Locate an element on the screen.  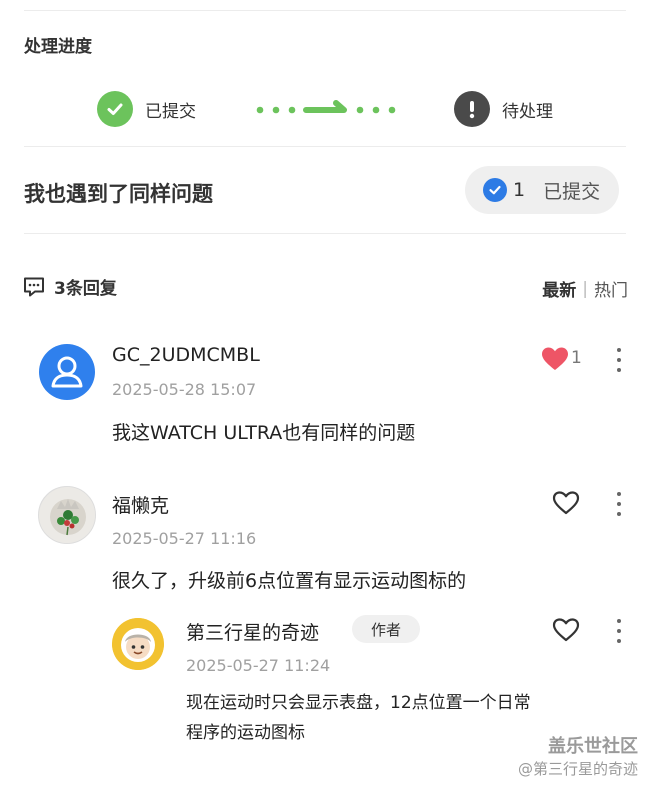
reply-count: 3条回复 is located at coordinates (85, 289).